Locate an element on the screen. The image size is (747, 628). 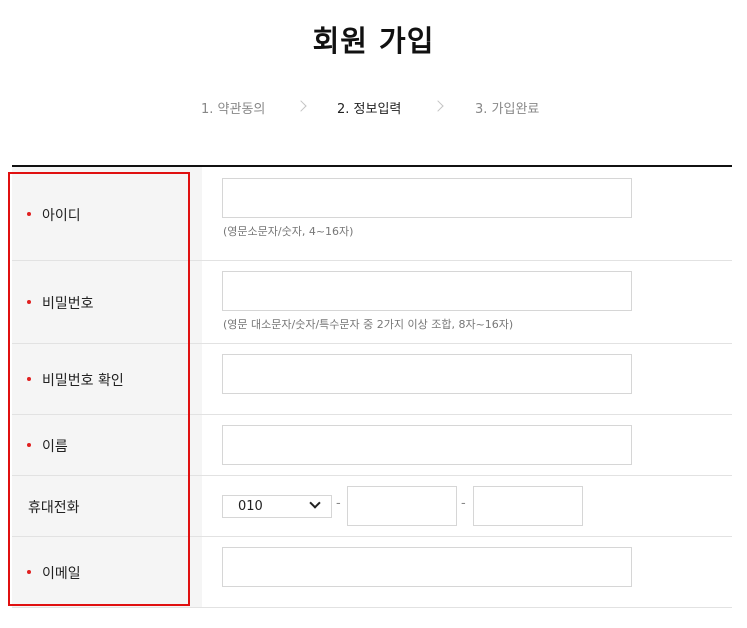
label-password: 비밀번호 is located at coordinates (68, 304).